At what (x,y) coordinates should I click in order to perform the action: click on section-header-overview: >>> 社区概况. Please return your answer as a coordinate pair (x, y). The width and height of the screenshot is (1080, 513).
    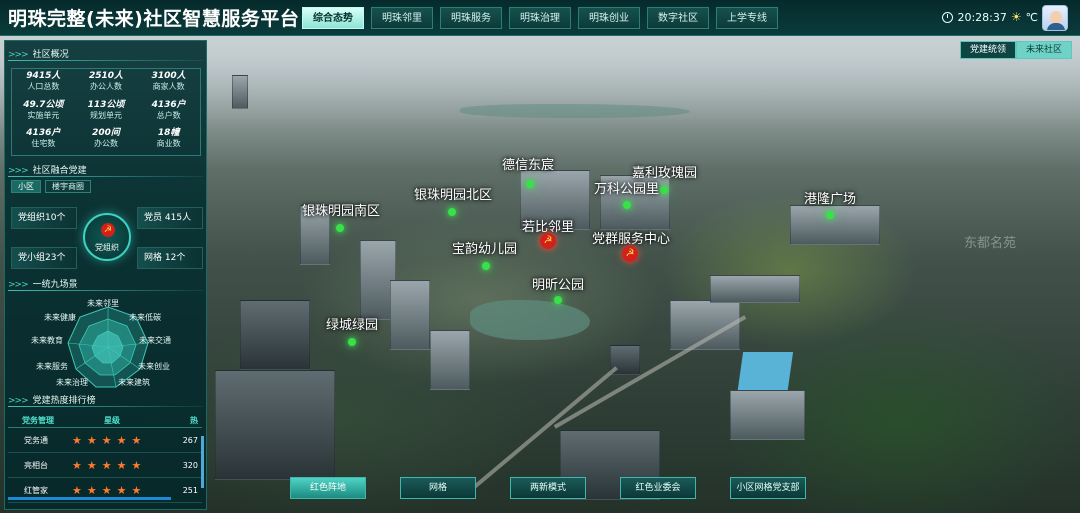
    Looking at the image, I should click on (38, 55).